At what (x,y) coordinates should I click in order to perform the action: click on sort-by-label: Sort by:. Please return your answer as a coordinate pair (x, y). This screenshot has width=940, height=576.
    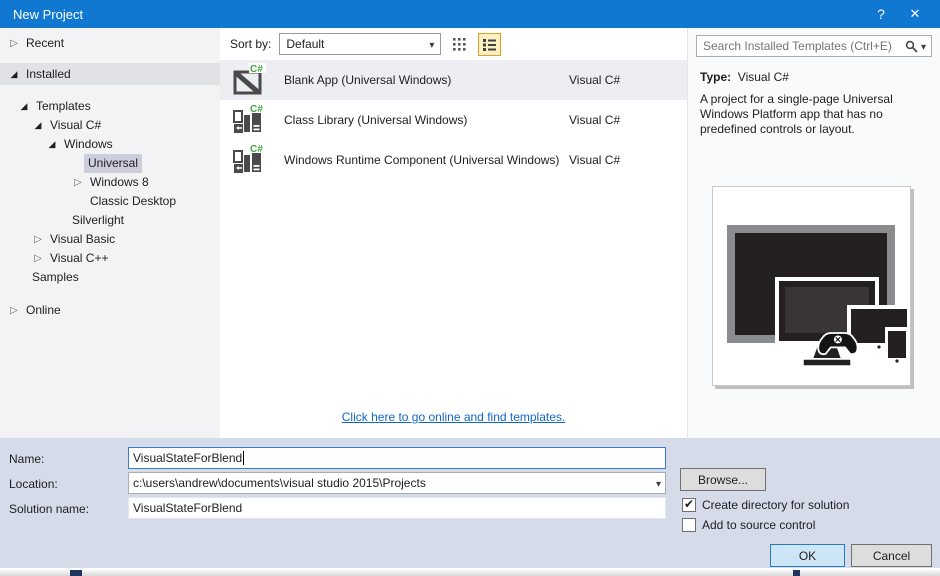
    Looking at the image, I should click on (251, 44).